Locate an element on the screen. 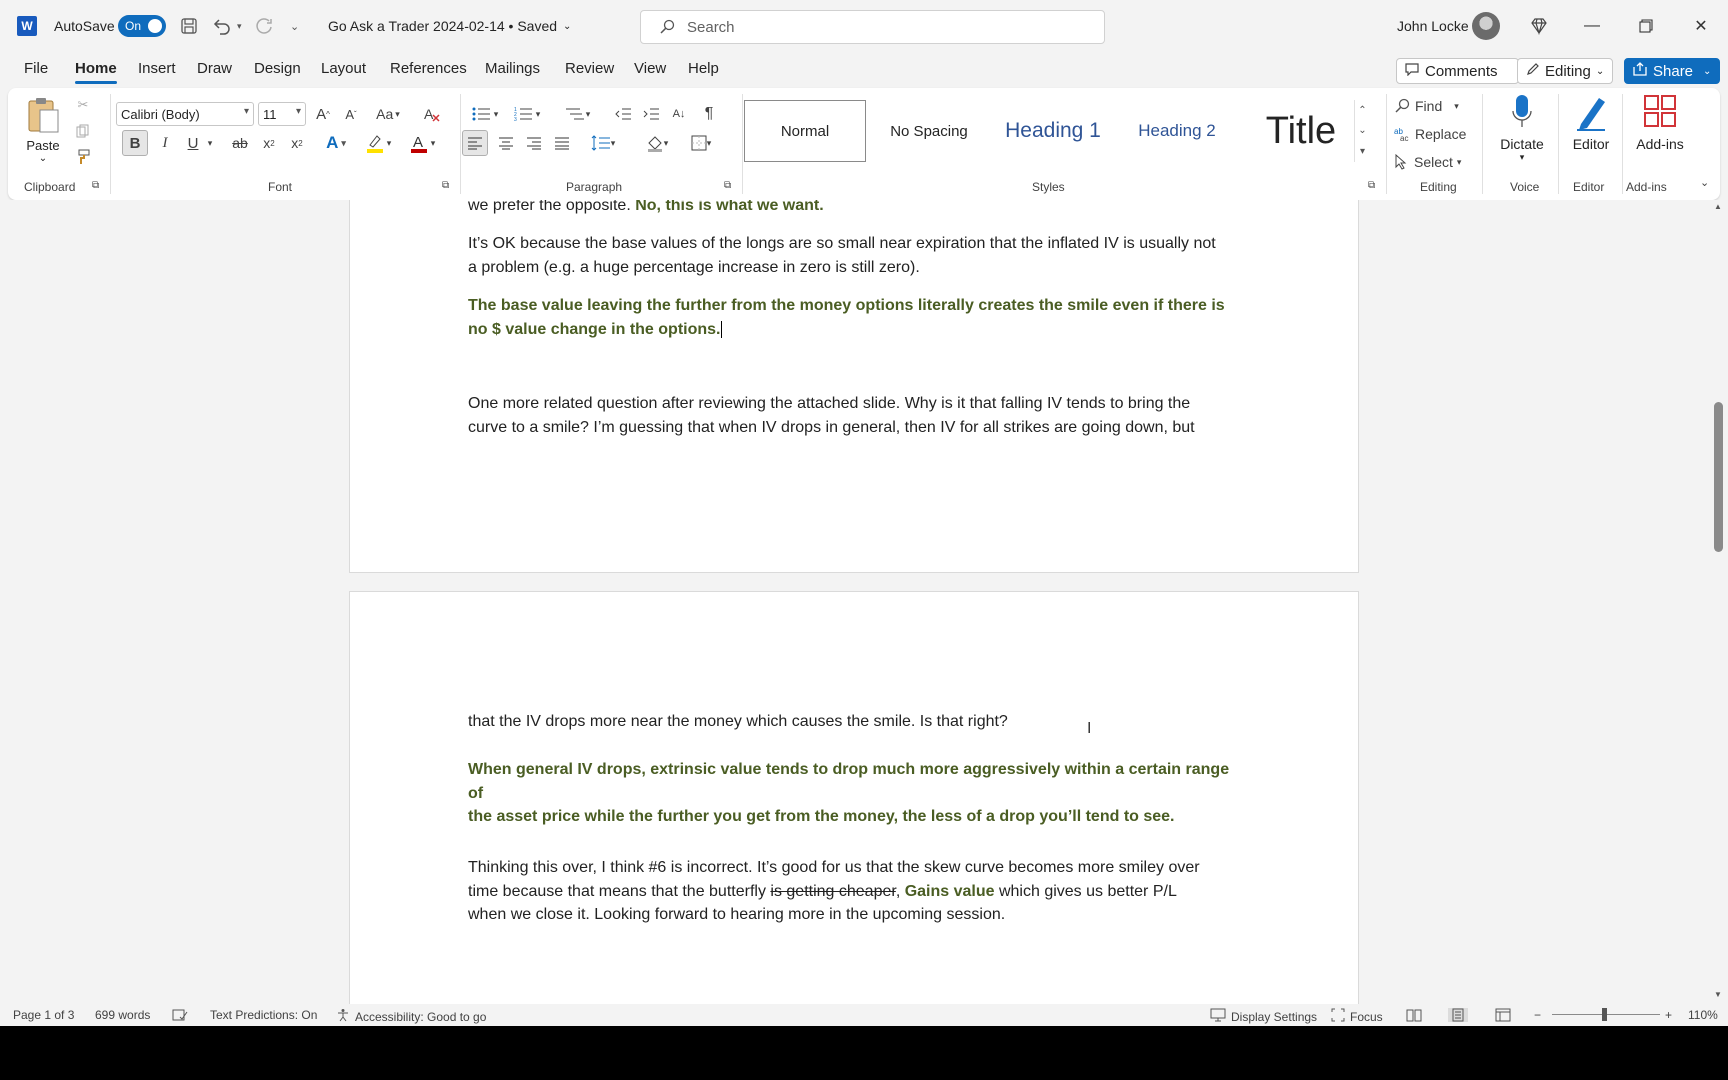 The image size is (1728, 1080). change-case-icon: Aa ▾ is located at coordinates (388, 114).